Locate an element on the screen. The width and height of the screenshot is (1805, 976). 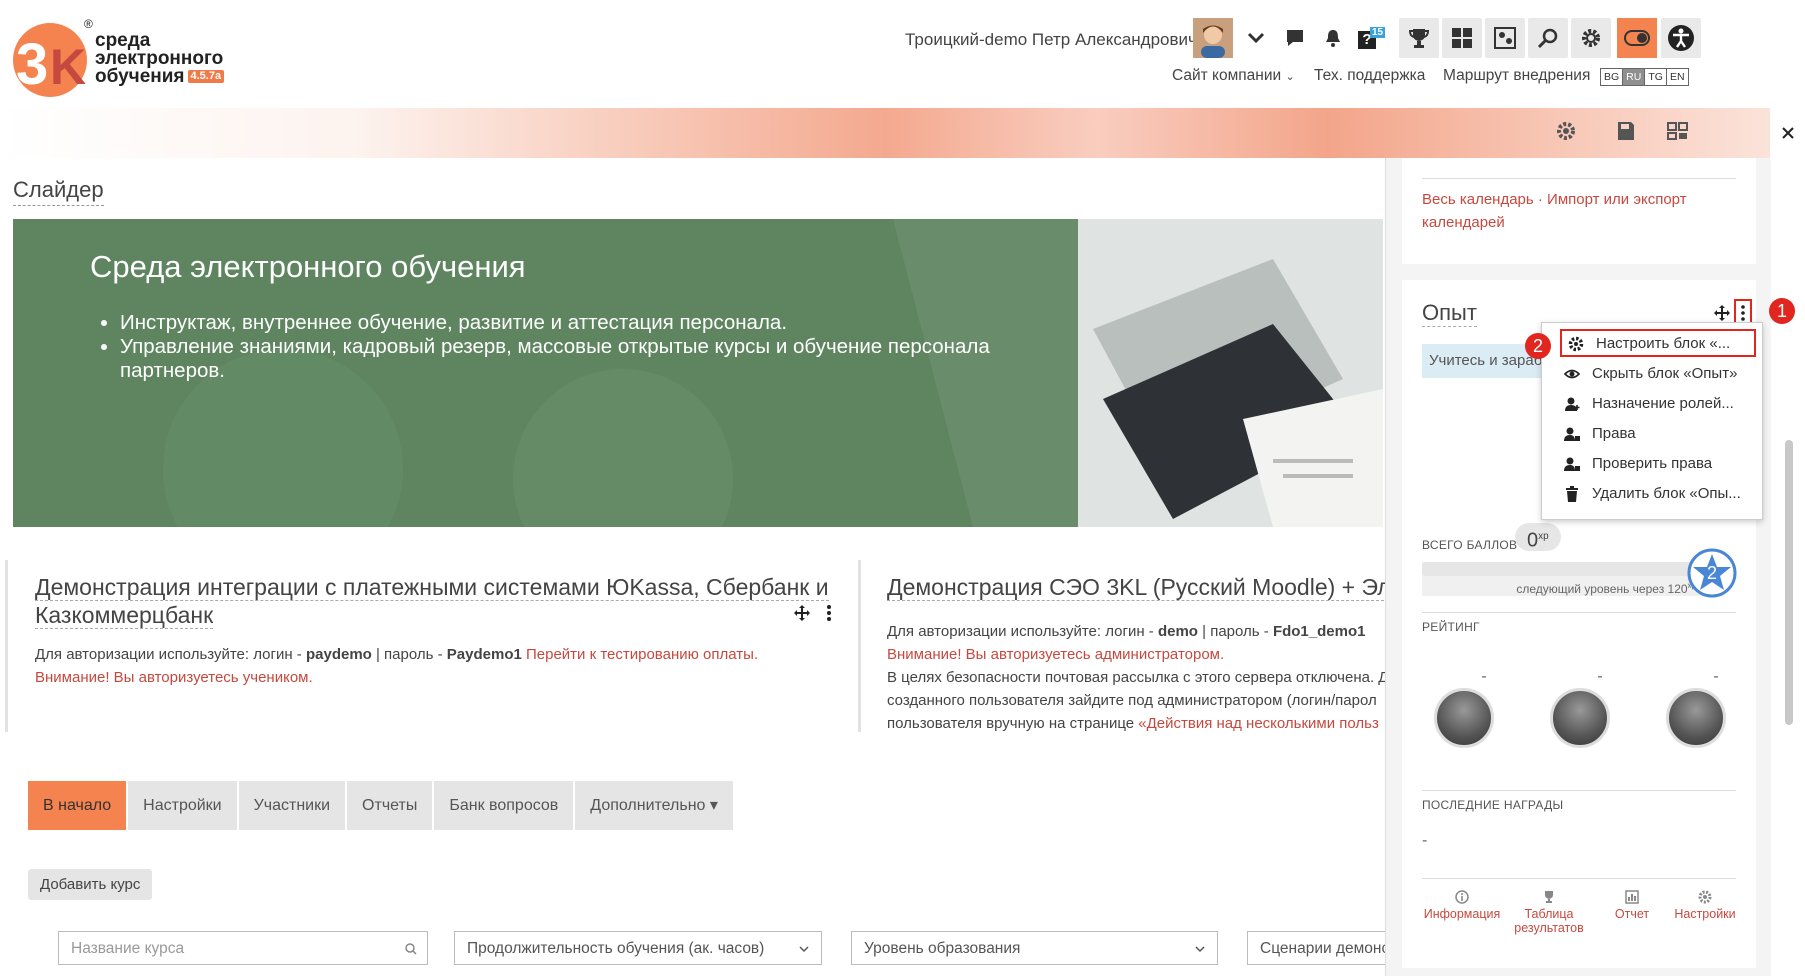
xp-report-link: Отчет is located at coordinates (1632, 905).